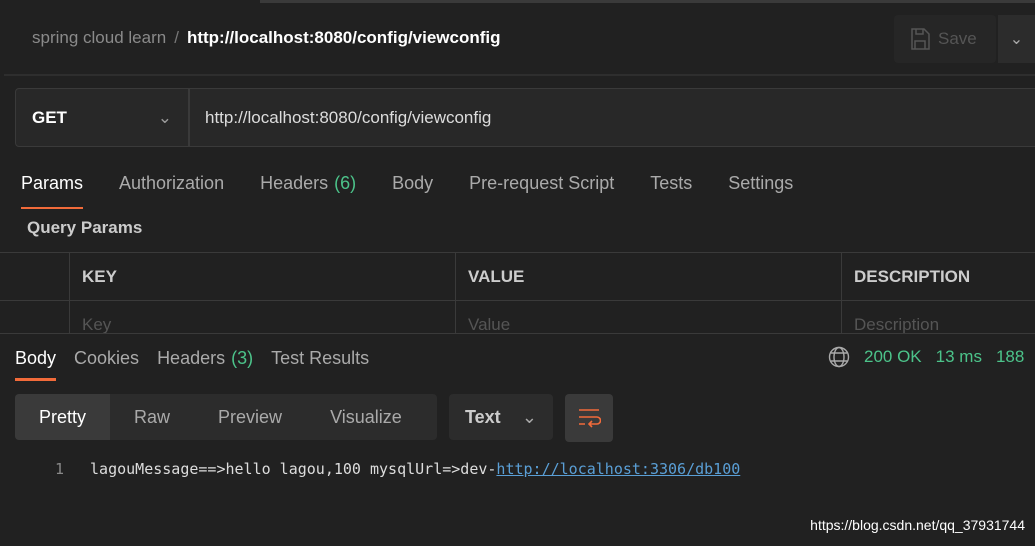  I want to click on top-divider, so click(647, 1).